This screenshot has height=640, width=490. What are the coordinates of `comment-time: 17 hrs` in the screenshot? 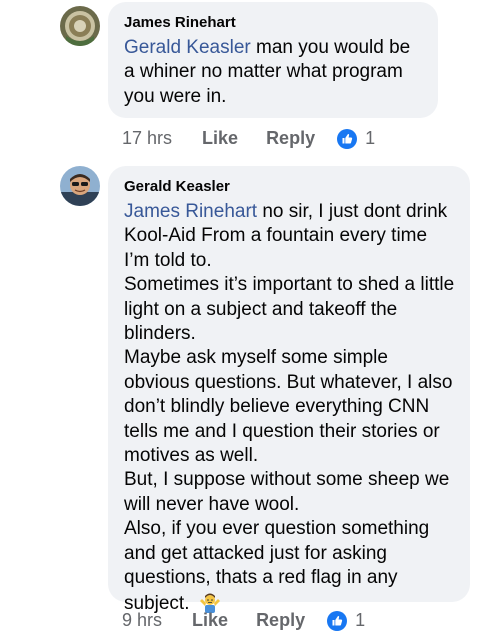 It's located at (147, 138).